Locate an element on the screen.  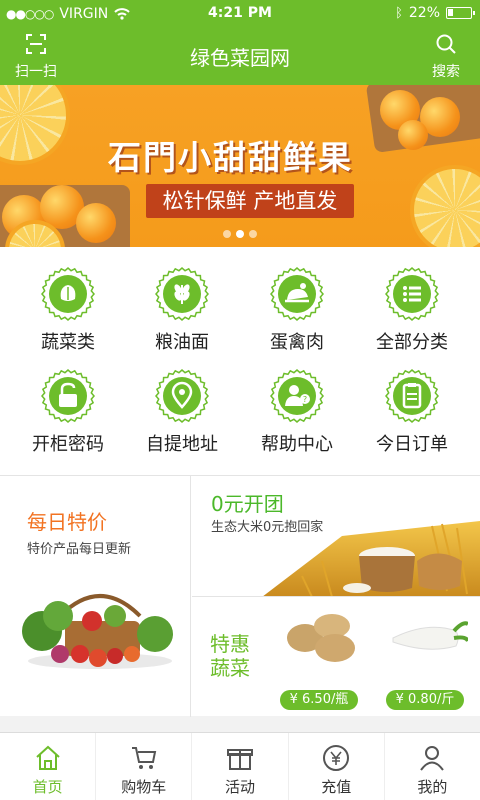
category-help-center: ? 帮助中心 is located at coordinates (297, 412).